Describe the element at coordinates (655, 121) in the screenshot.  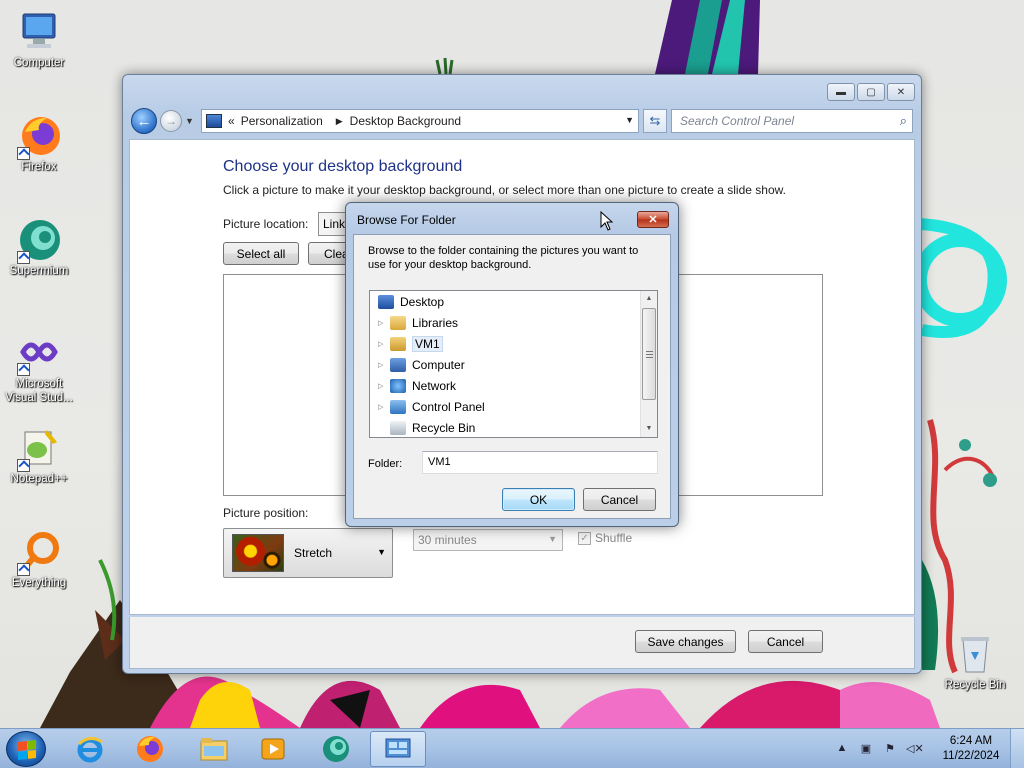
I see `refresh-button: ⇆` at that location.